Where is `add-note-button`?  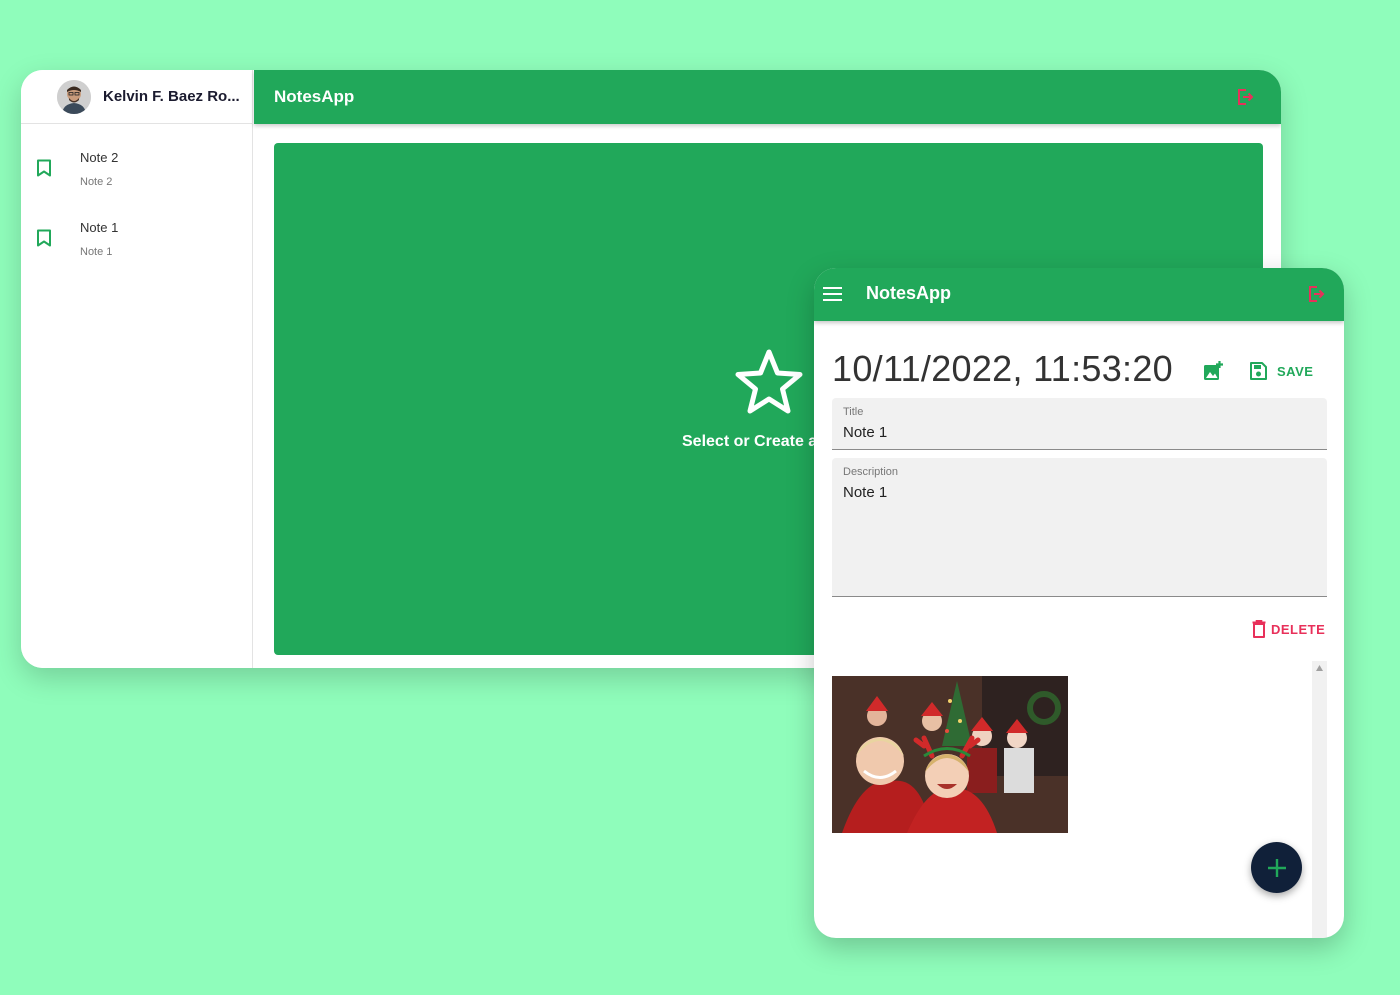 add-note-button is located at coordinates (1276, 867).